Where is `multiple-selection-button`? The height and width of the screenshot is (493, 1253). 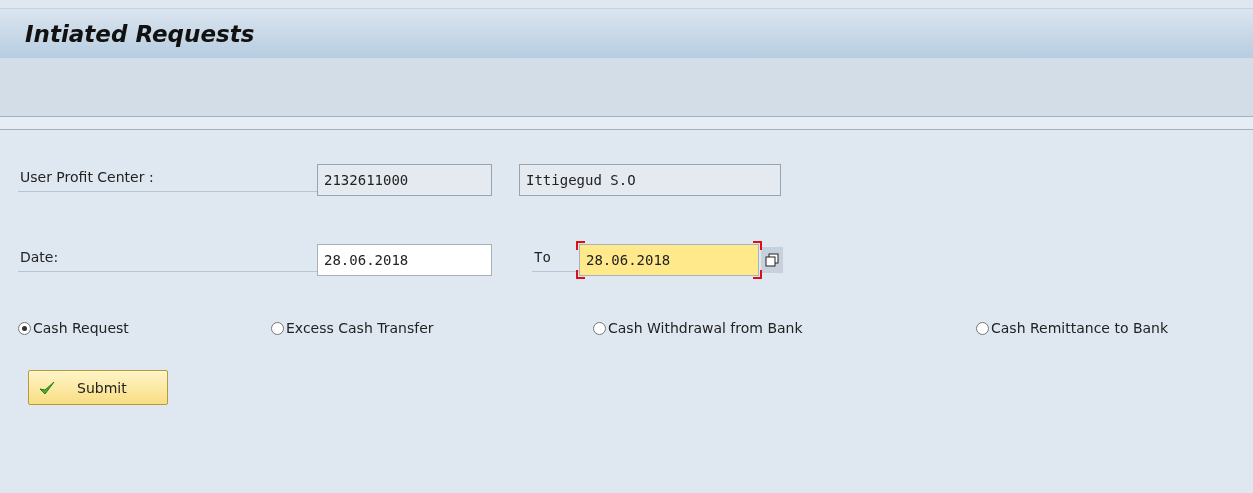 multiple-selection-button is located at coordinates (772, 260).